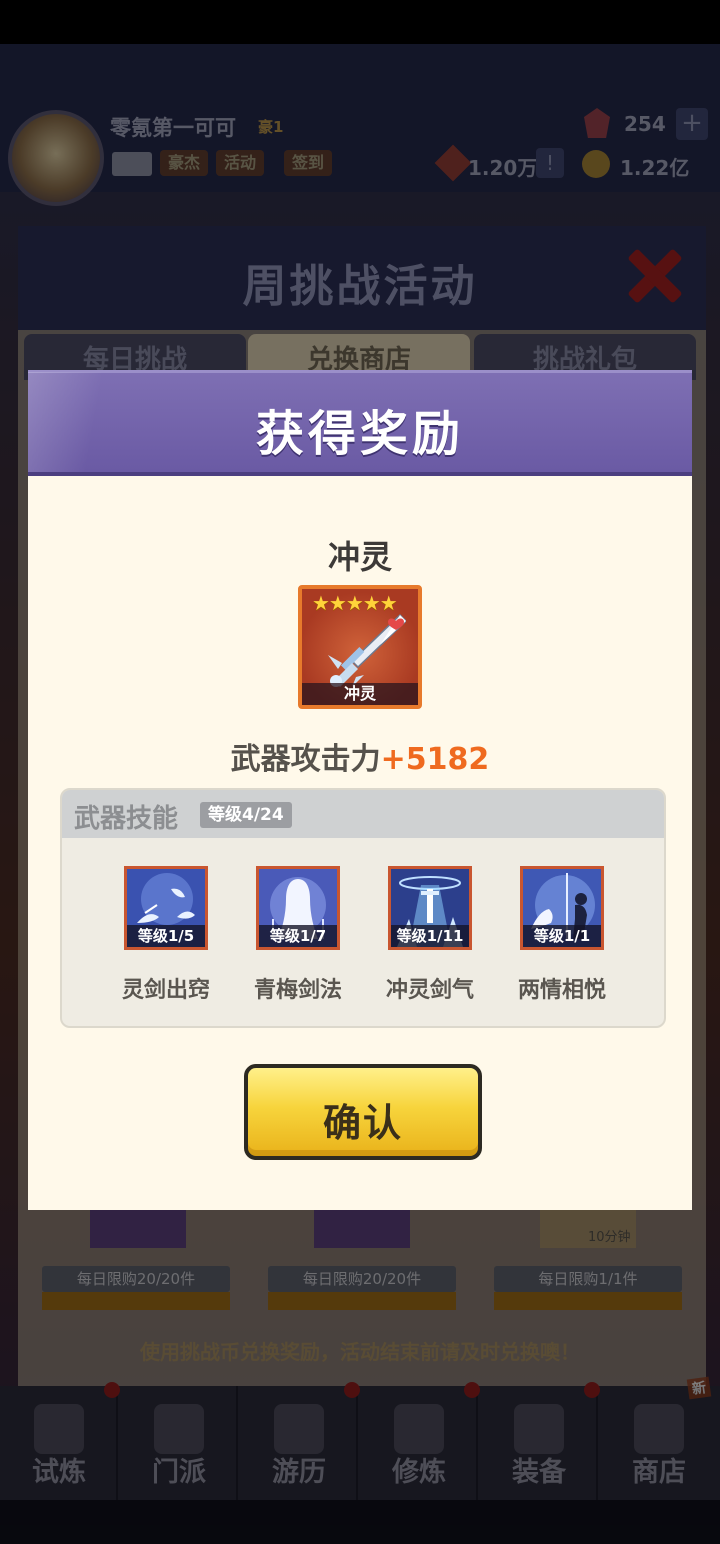  What do you see at coordinates (166, 936) in the screenshot?
I see `skill-level: 等级1/5` at bounding box center [166, 936].